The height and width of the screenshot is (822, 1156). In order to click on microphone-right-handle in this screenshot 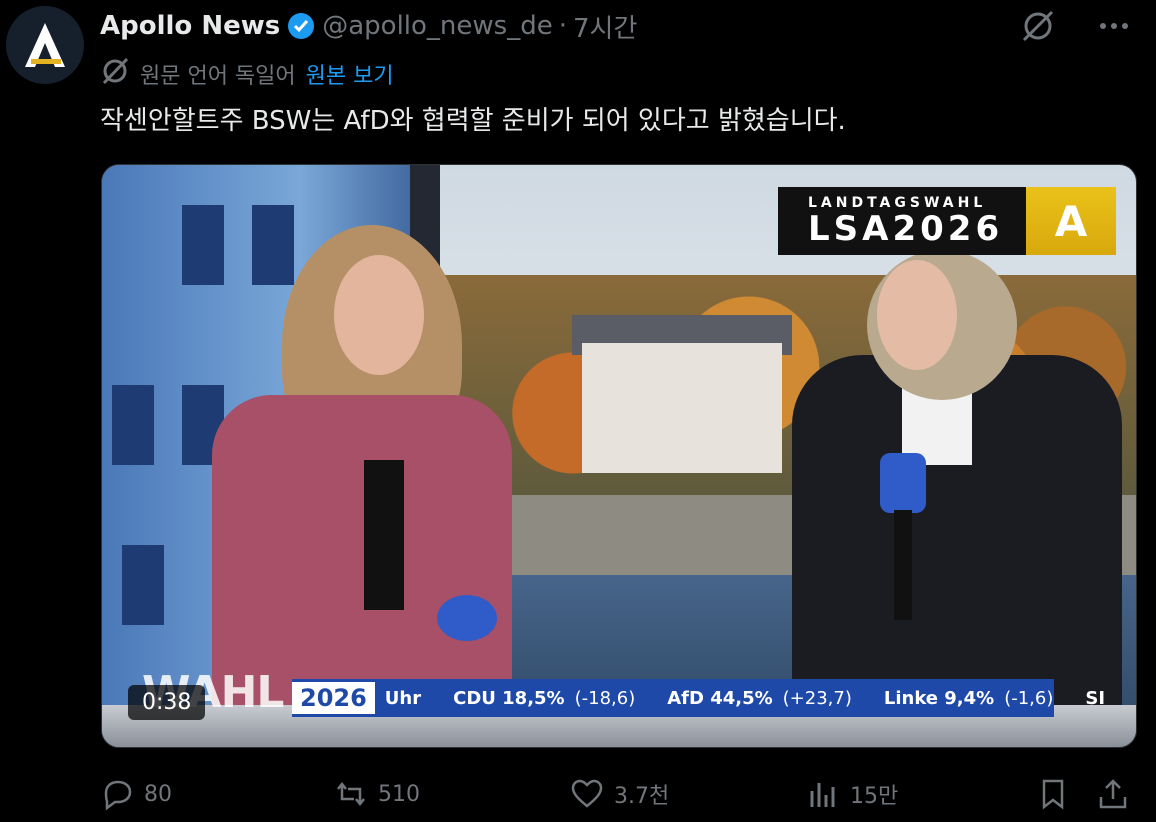, I will do `click(903, 565)`.